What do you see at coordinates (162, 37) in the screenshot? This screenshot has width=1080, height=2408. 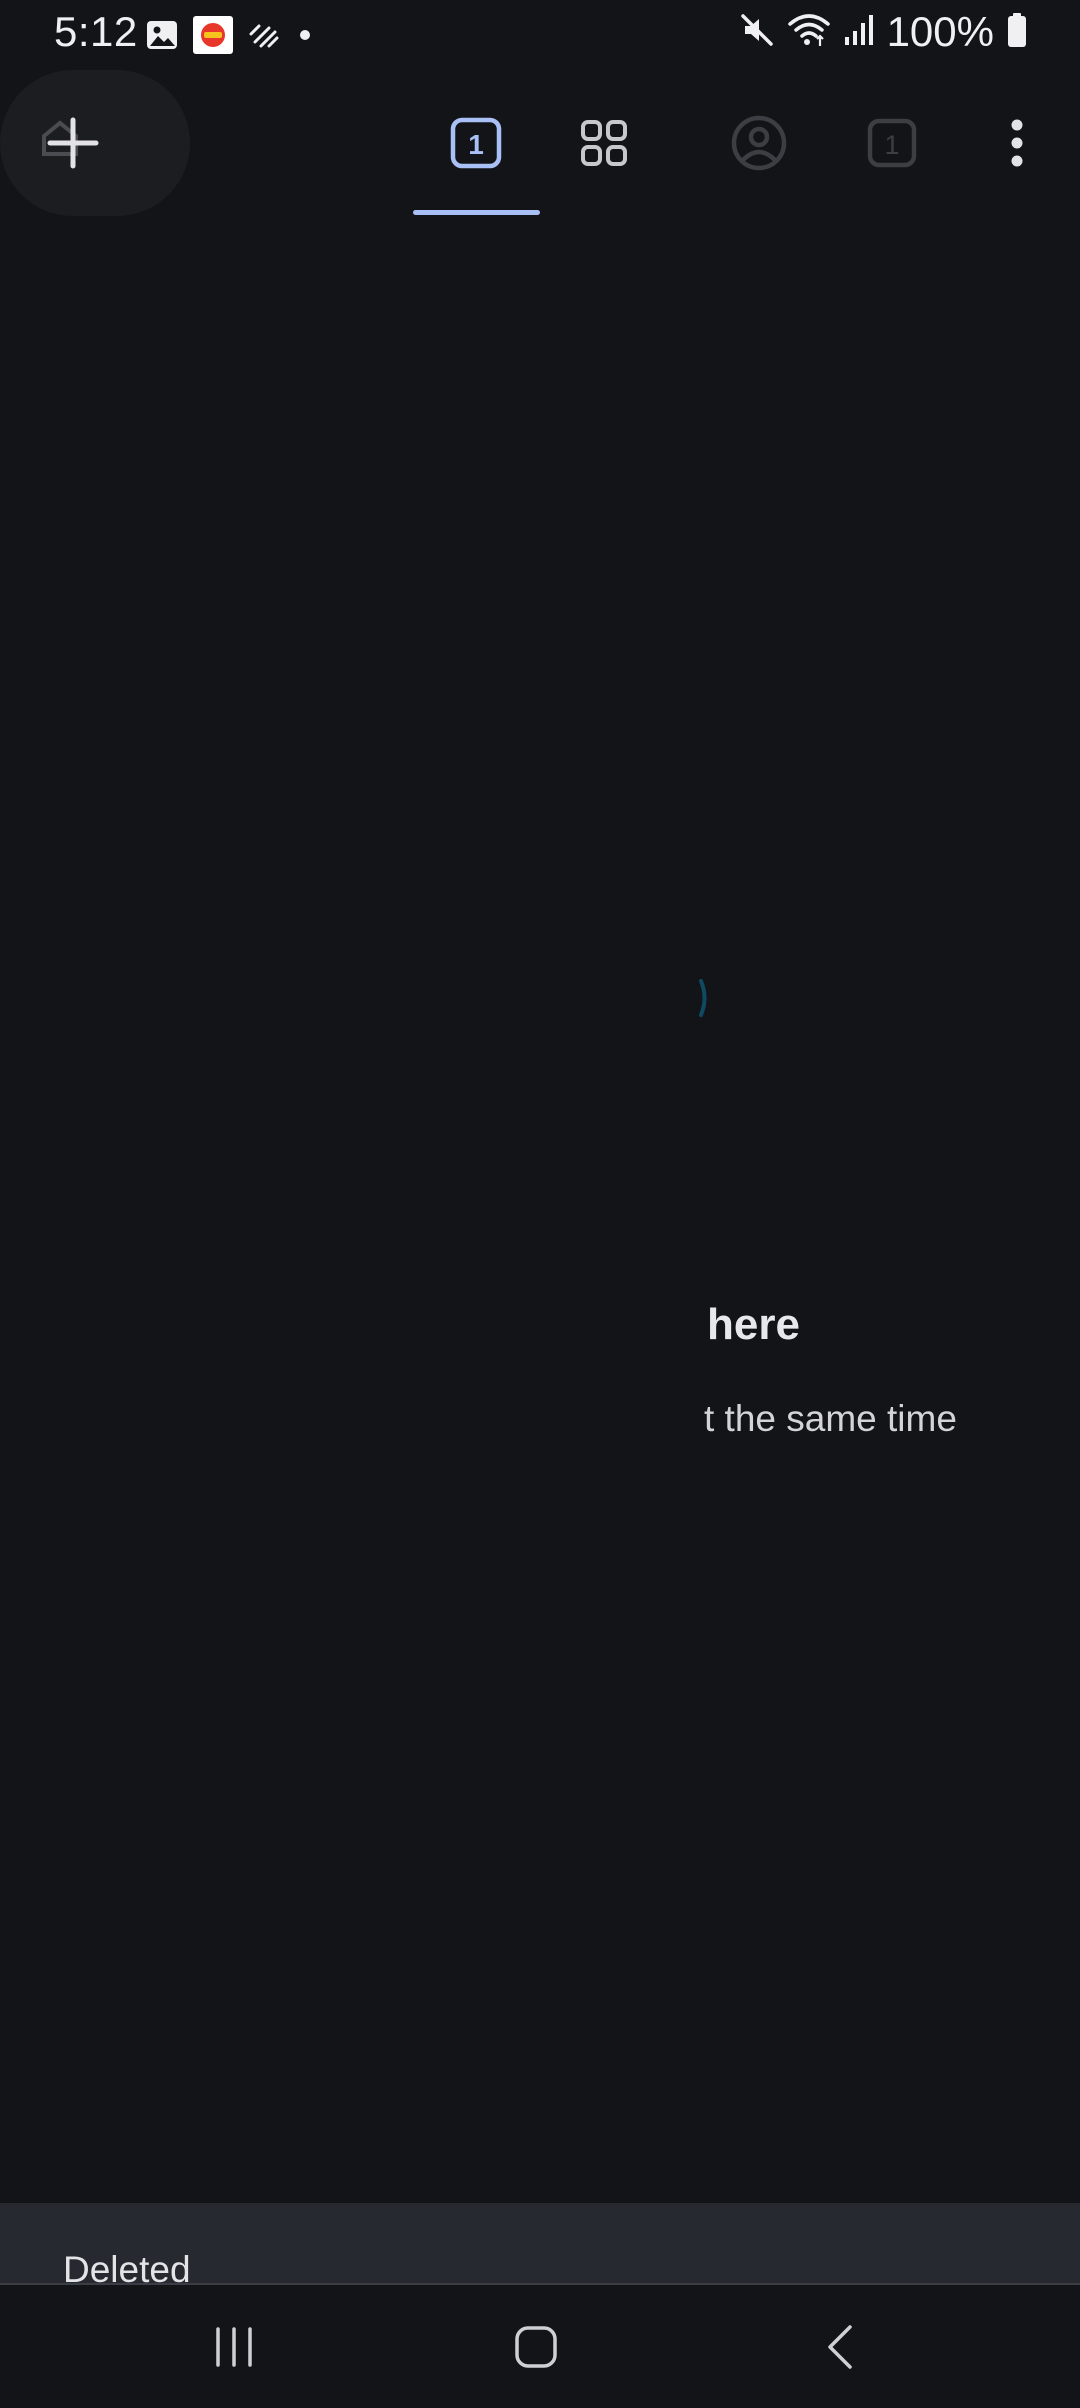 I see `gallery-icon` at bounding box center [162, 37].